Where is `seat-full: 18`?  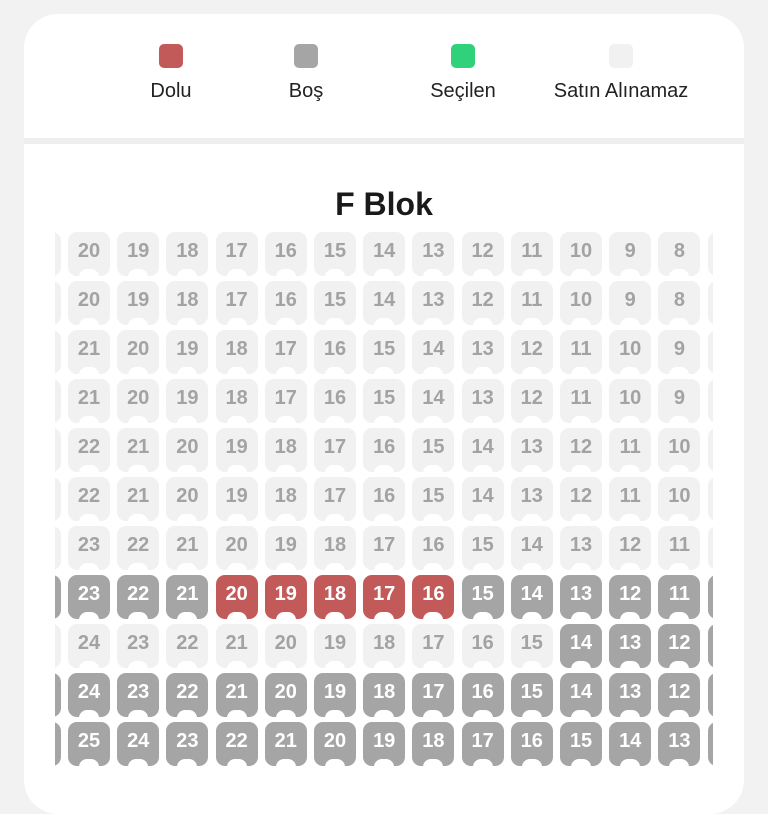 seat-full: 18 is located at coordinates (335, 597).